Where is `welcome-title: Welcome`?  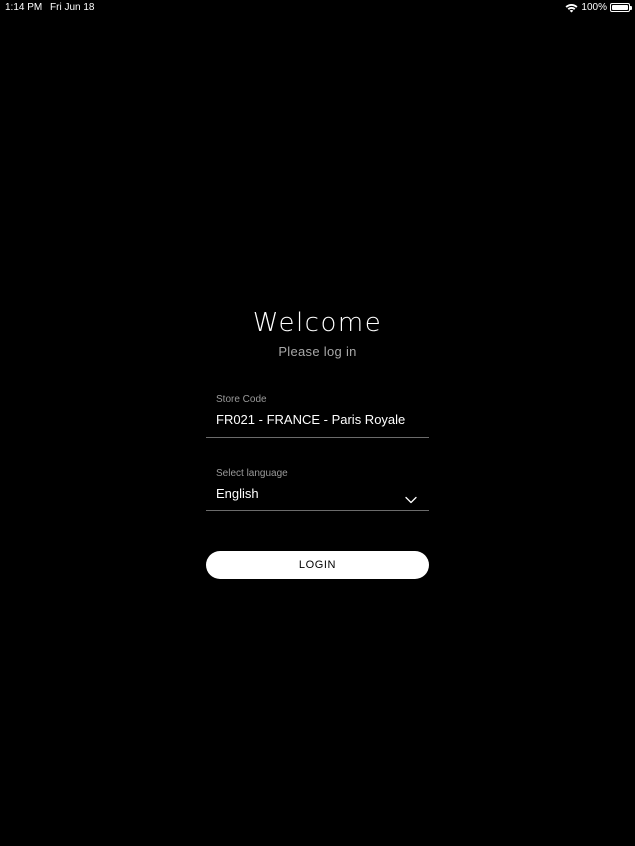
welcome-title: Welcome is located at coordinates (317, 323).